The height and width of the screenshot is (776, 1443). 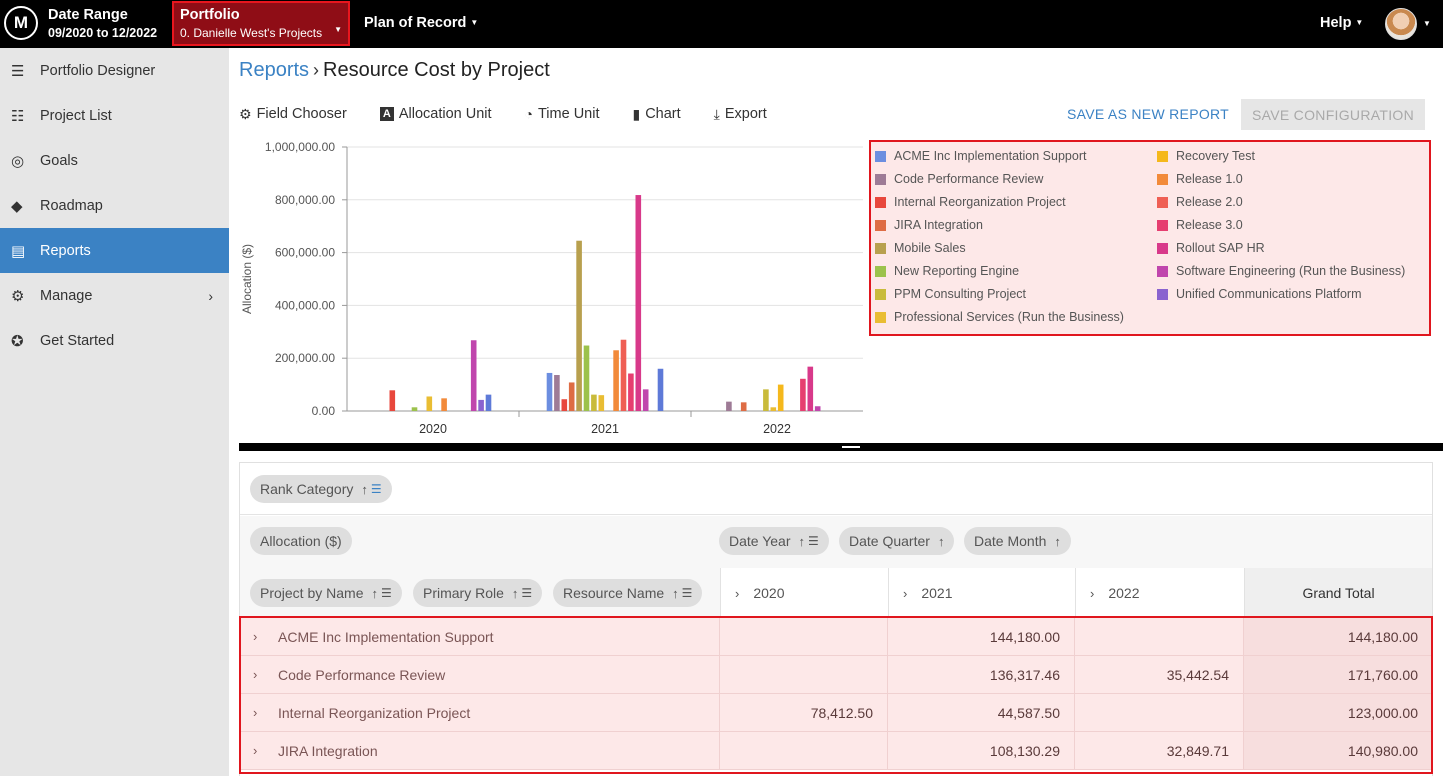 What do you see at coordinates (421, 23) in the screenshot?
I see `plan-of-record-menu: Plan of Record ▼` at bounding box center [421, 23].